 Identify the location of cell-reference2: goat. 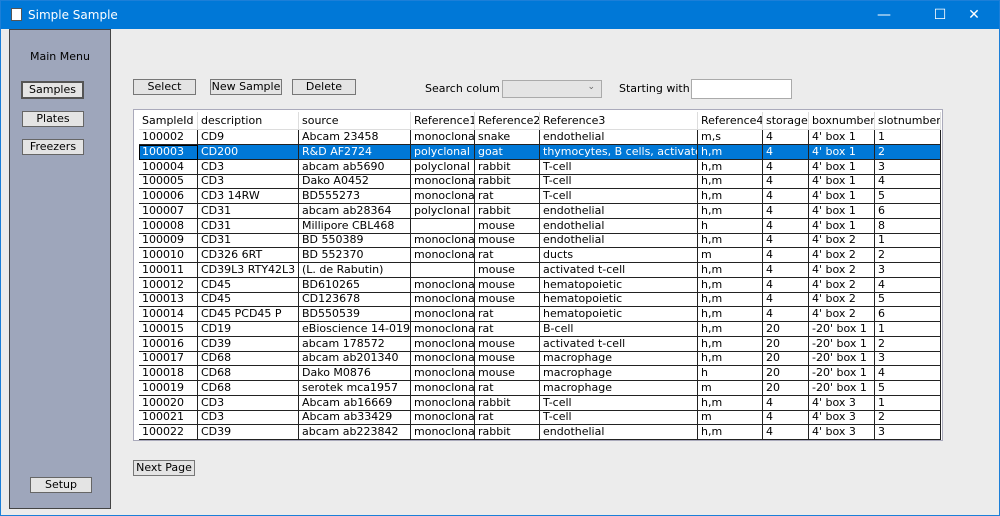
(507, 152).